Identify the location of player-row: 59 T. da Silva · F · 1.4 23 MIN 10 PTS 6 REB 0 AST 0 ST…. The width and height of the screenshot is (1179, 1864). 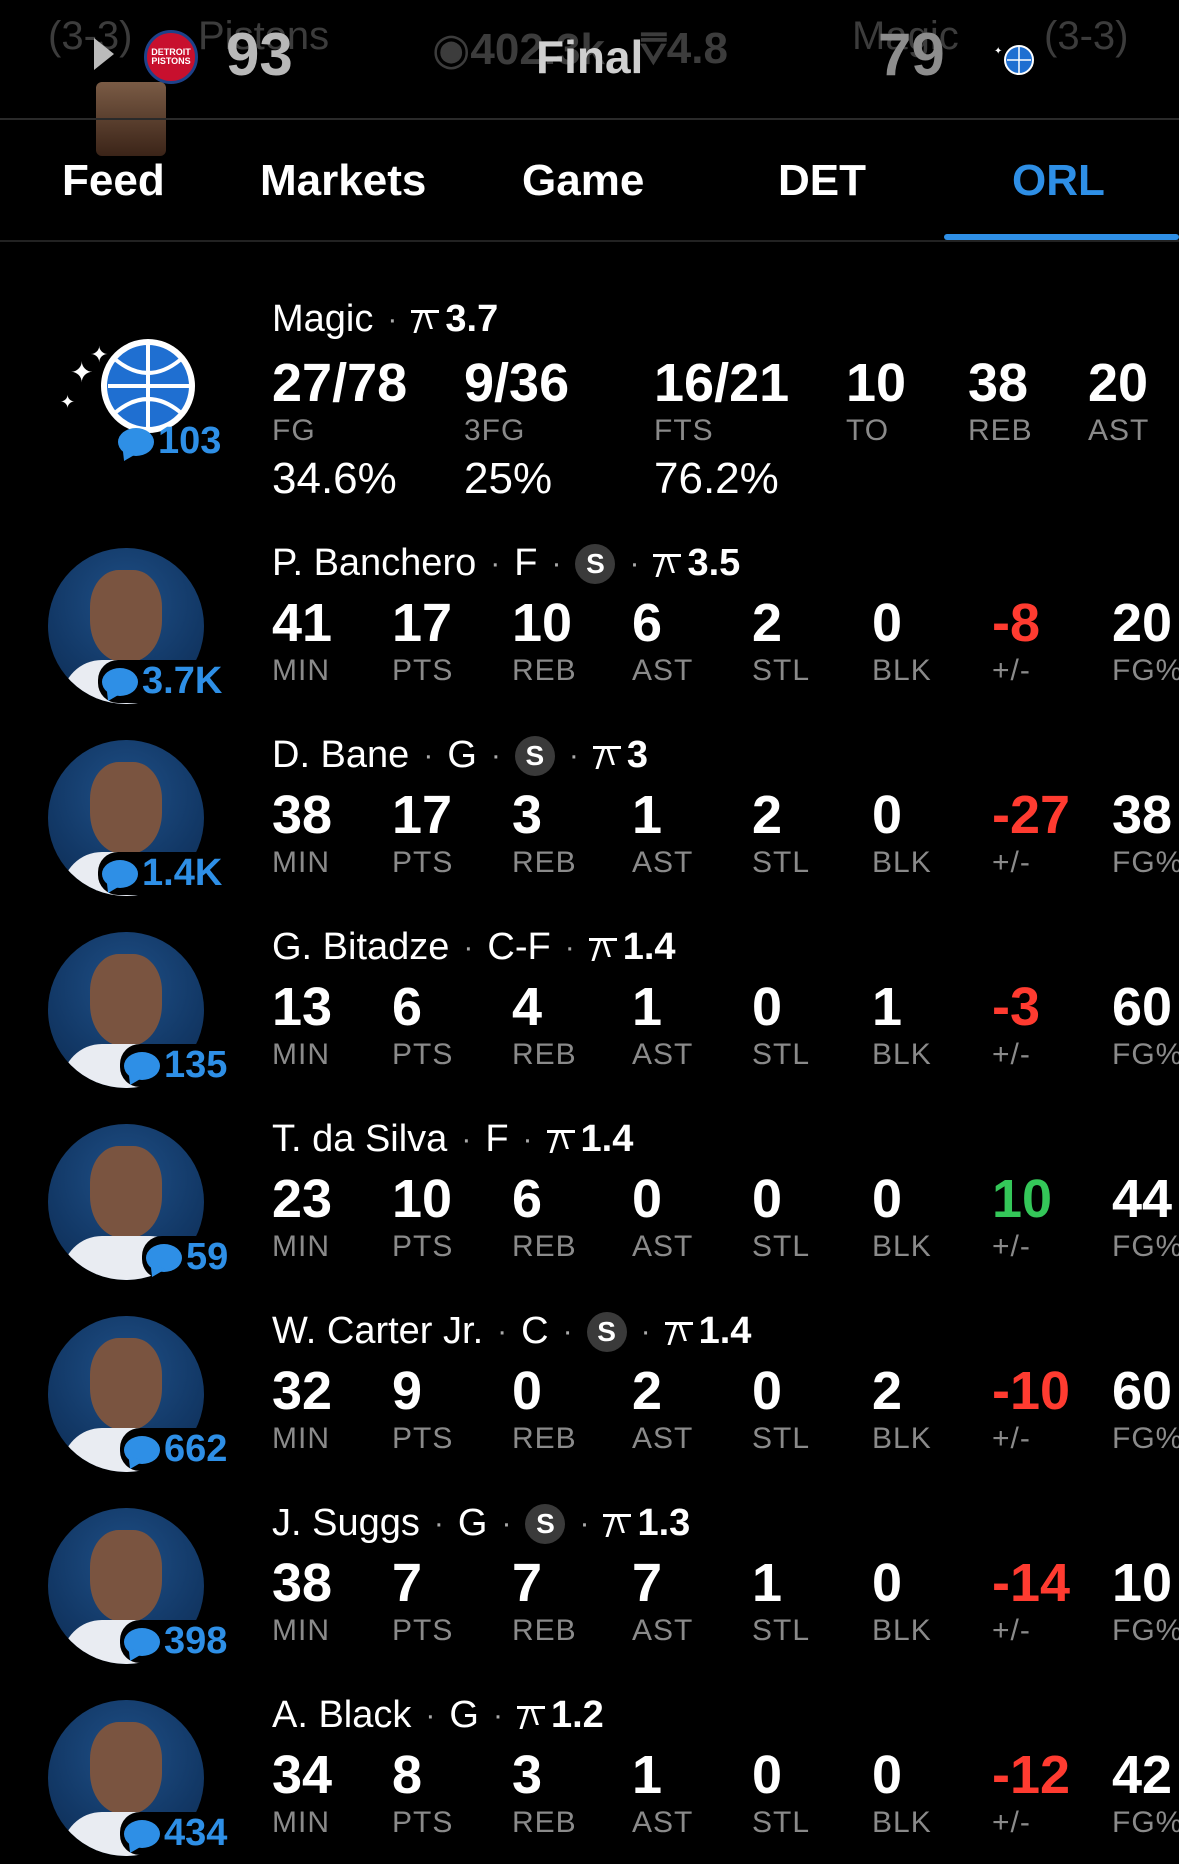
(589, 1212).